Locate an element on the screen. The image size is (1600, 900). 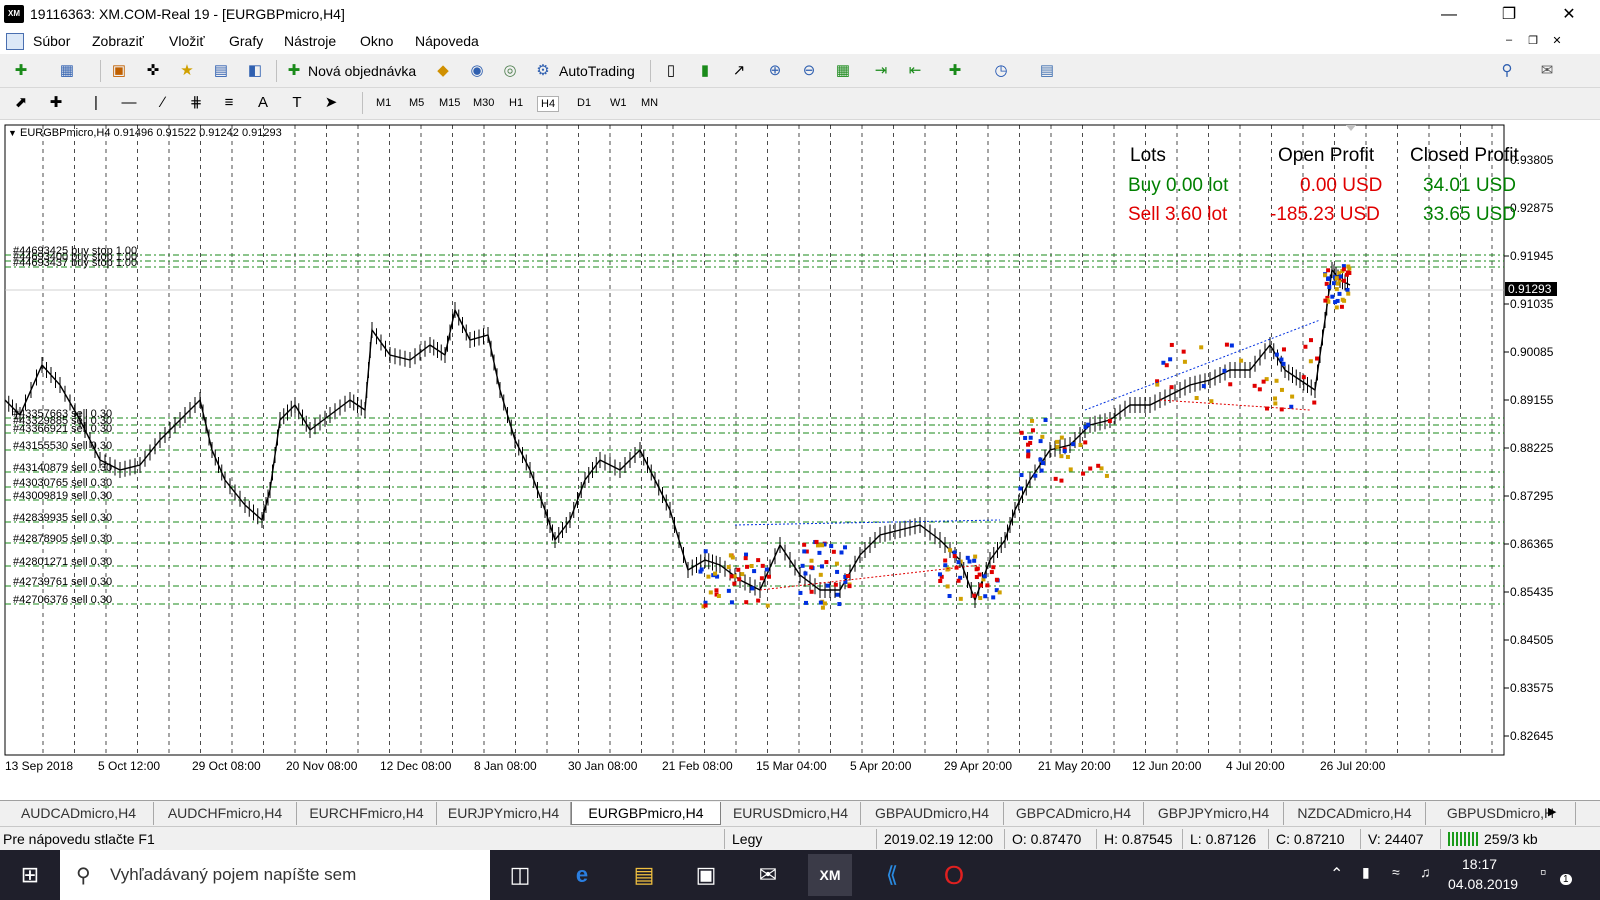
market-watch-icon: ▣ is located at coordinates (119, 71).